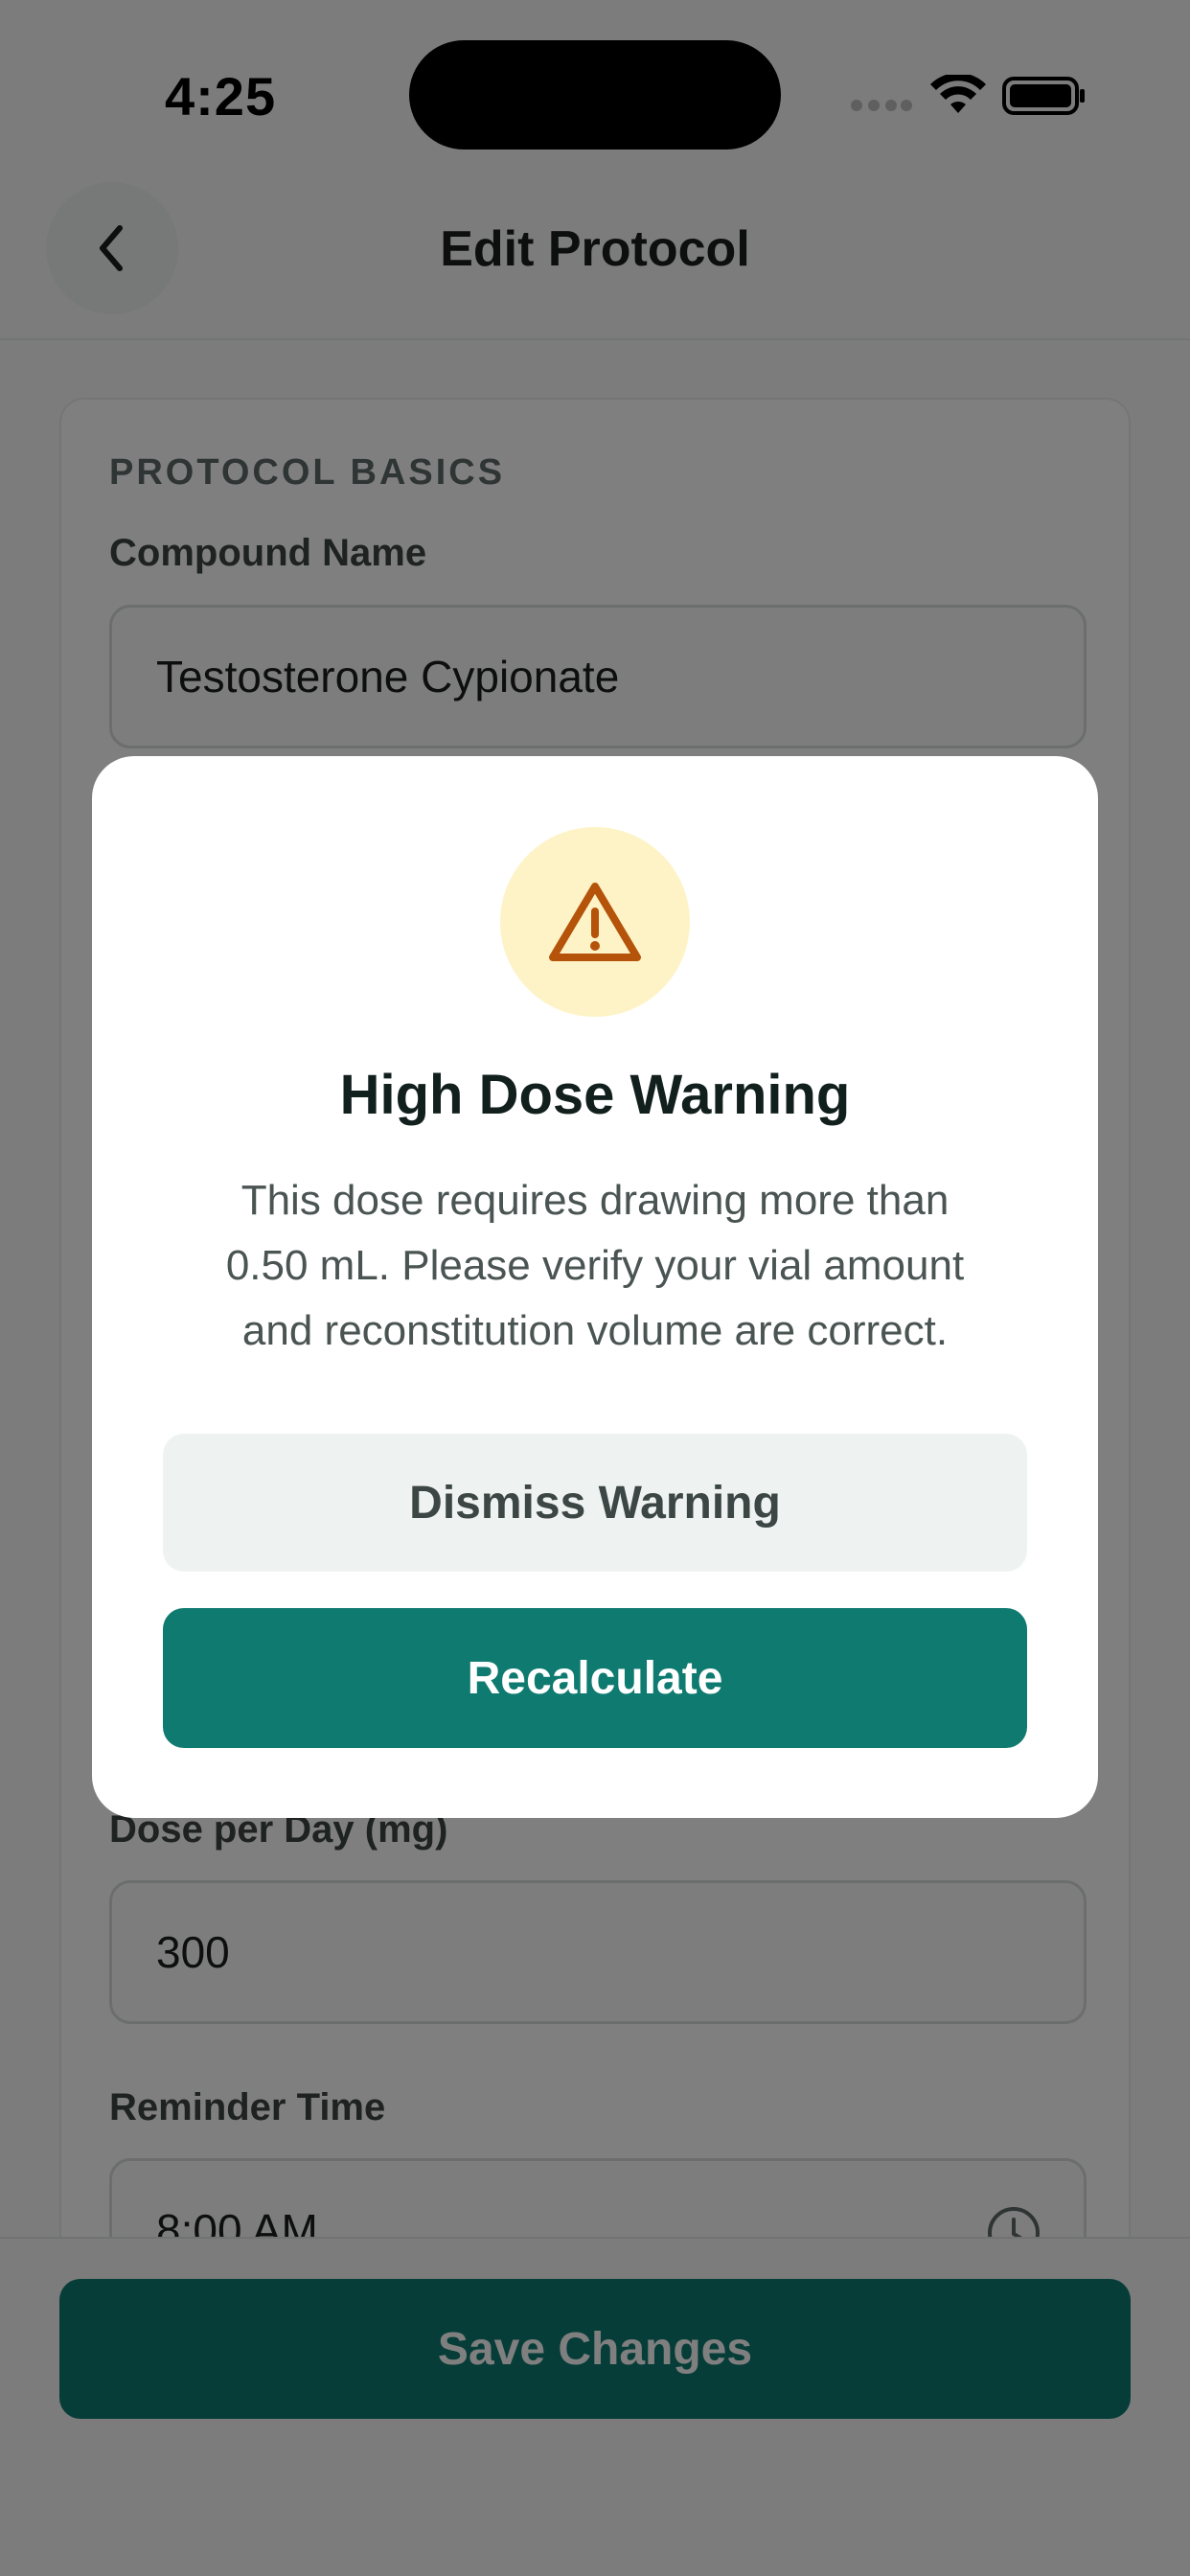 Image resolution: width=1190 pixels, height=2576 pixels. What do you see at coordinates (595, 1095) in the screenshot?
I see `dialog-title: High Dose Warning` at bounding box center [595, 1095].